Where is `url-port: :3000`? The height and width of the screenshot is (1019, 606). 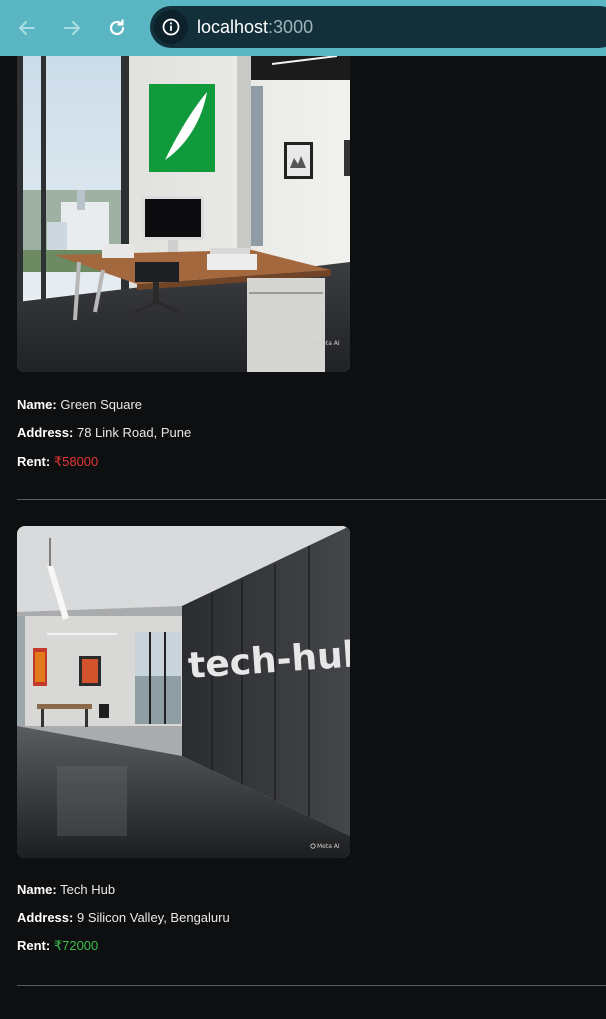 url-port: :3000 is located at coordinates (291, 27).